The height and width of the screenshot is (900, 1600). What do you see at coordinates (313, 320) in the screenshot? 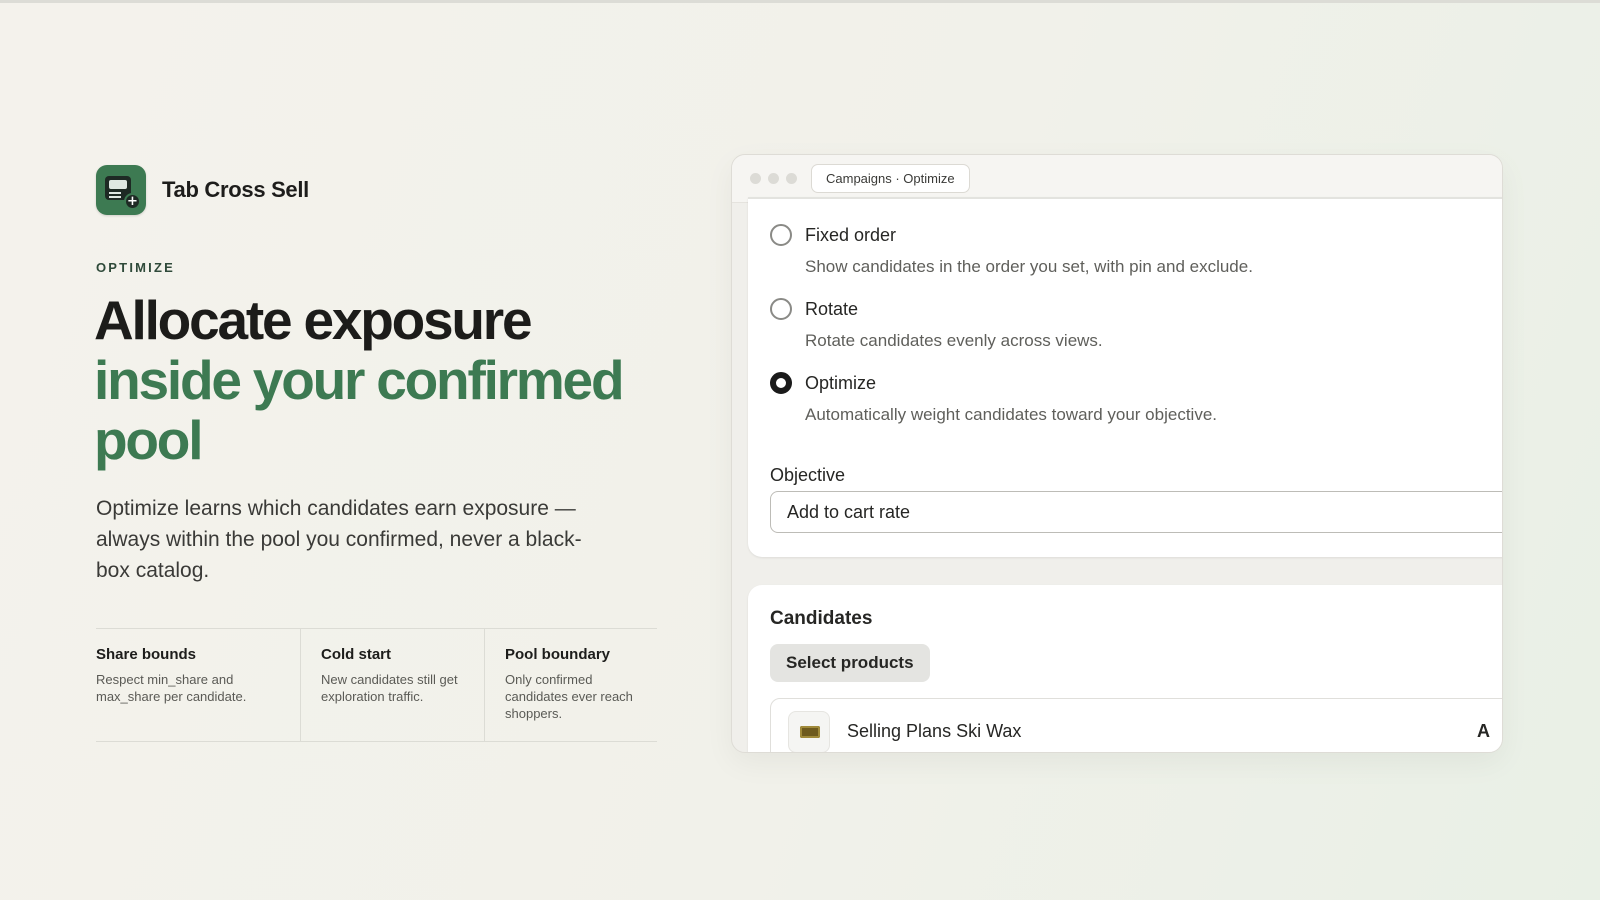
I see `headline-line-1: Allocate exposure` at bounding box center [313, 320].